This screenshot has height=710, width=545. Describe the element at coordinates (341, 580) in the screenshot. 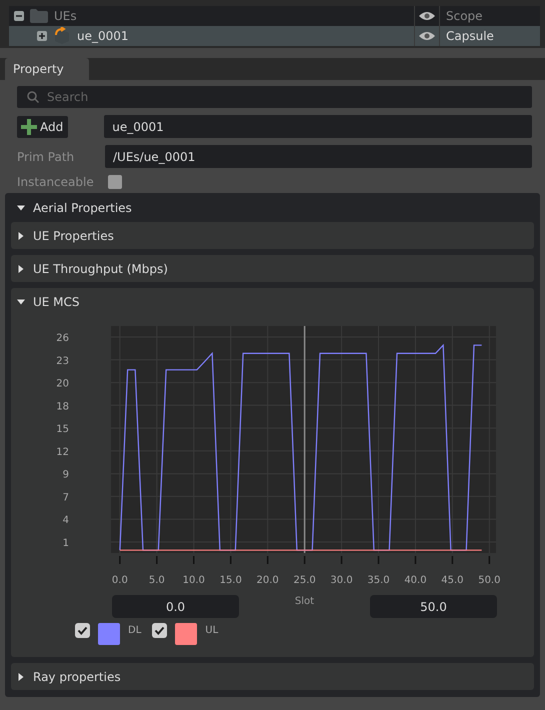

I see `x-tick-label: 30.0` at that location.